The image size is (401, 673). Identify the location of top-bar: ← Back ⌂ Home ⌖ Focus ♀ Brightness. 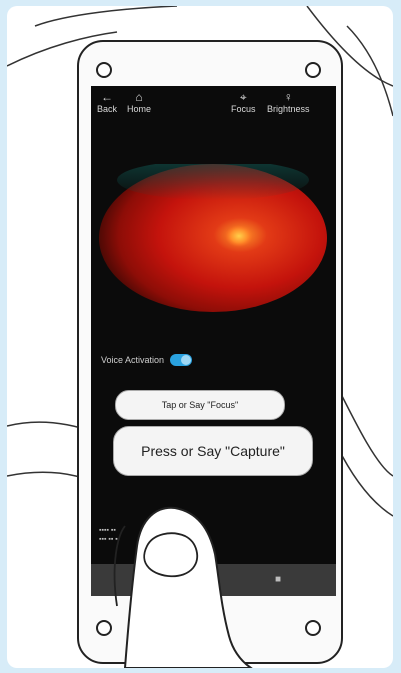
(213, 108).